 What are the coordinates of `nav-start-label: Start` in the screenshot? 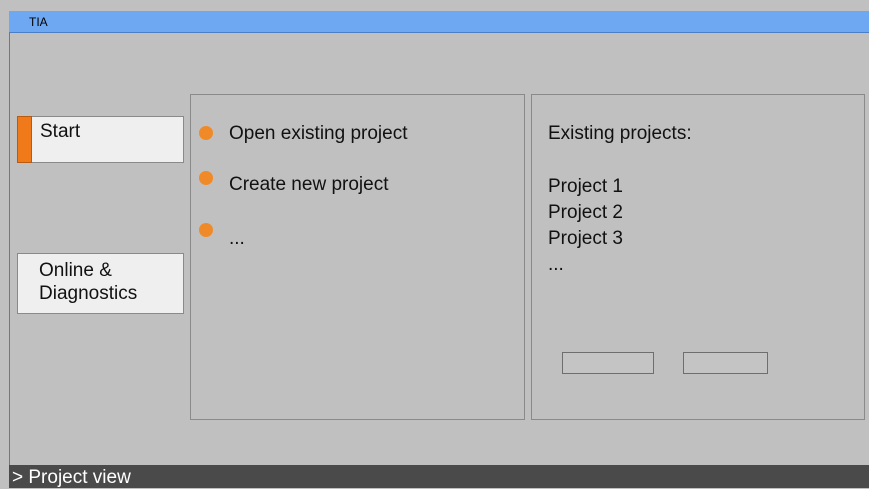 It's located at (60, 131).